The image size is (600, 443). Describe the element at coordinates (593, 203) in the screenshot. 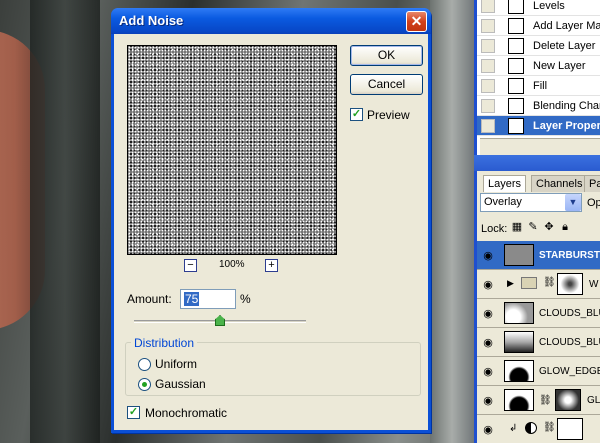

I see `opacity-label: Op` at that location.